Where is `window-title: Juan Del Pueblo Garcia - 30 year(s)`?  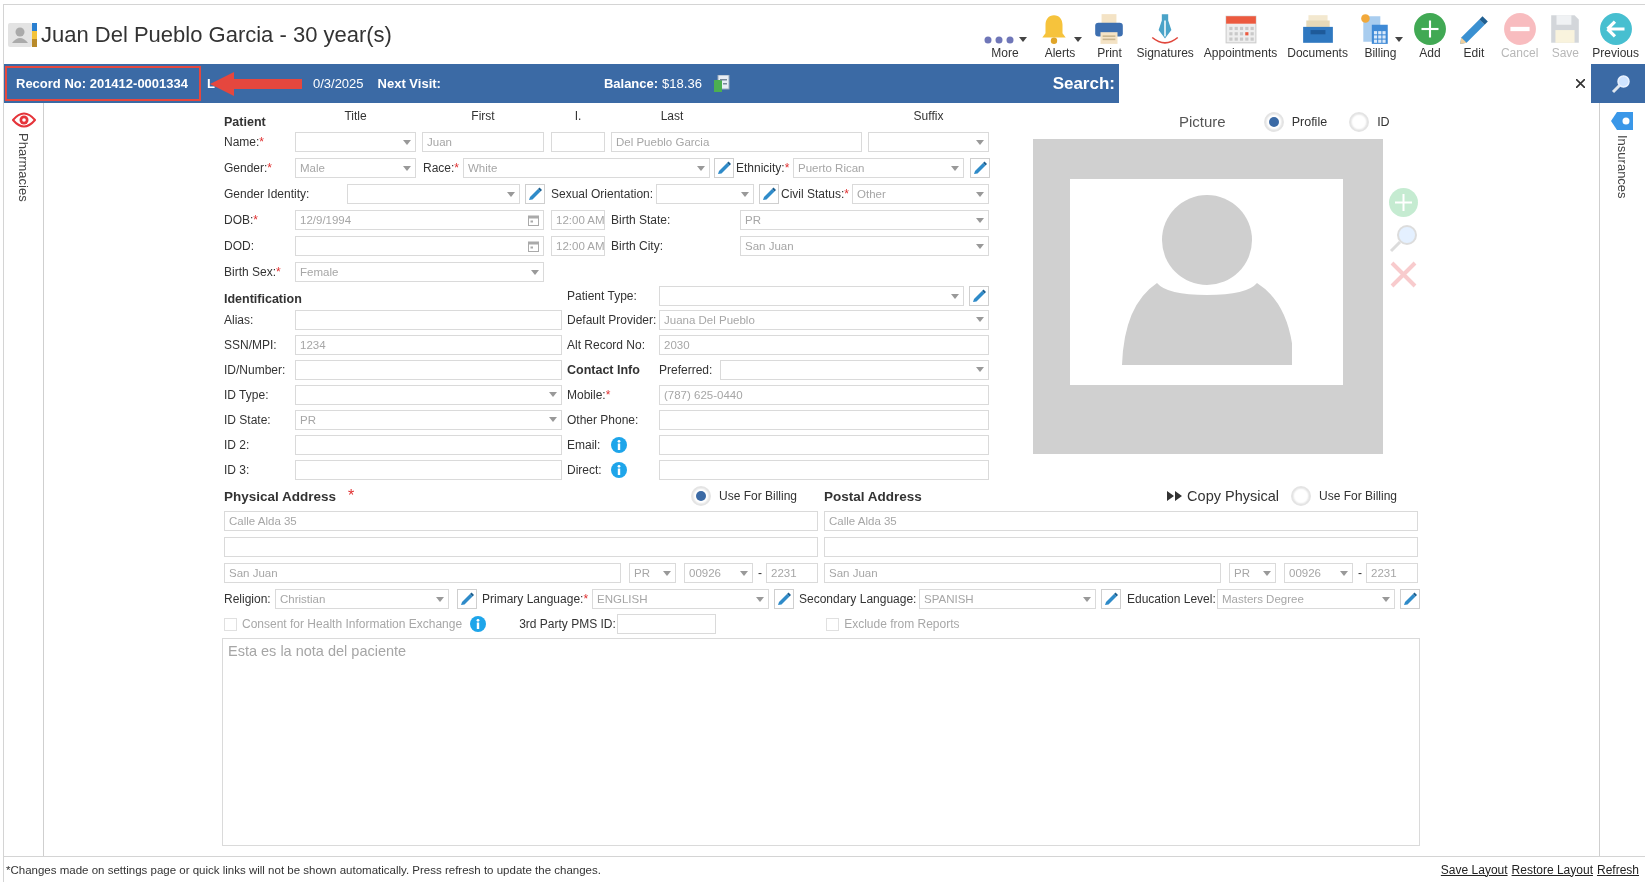
window-title: Juan Del Pueblo Garcia - 30 year(s) is located at coordinates (216, 34).